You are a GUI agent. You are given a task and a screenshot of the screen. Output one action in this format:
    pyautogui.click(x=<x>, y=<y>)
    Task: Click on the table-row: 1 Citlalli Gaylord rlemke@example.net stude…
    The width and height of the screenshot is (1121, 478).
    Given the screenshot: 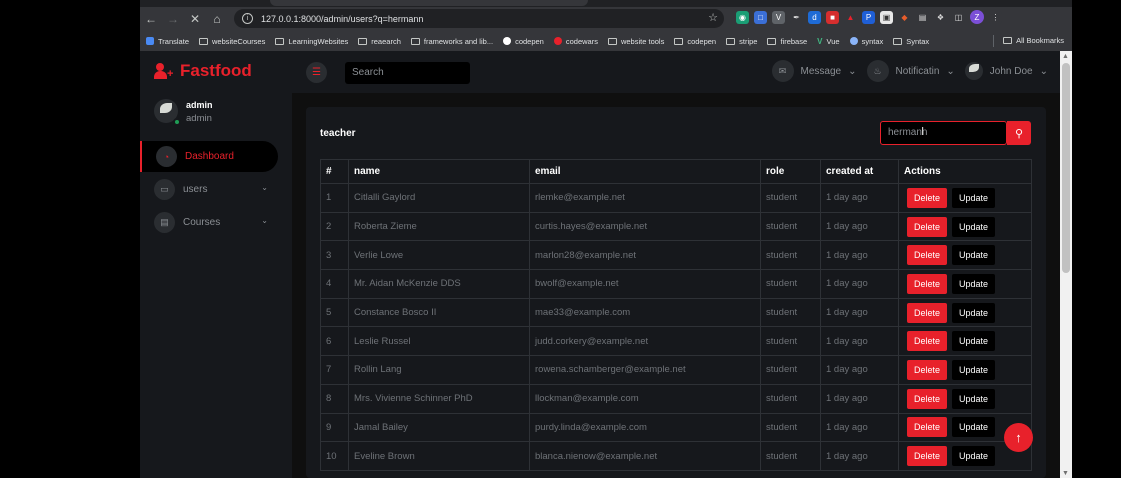 What is the action you would take?
    pyautogui.click(x=676, y=198)
    